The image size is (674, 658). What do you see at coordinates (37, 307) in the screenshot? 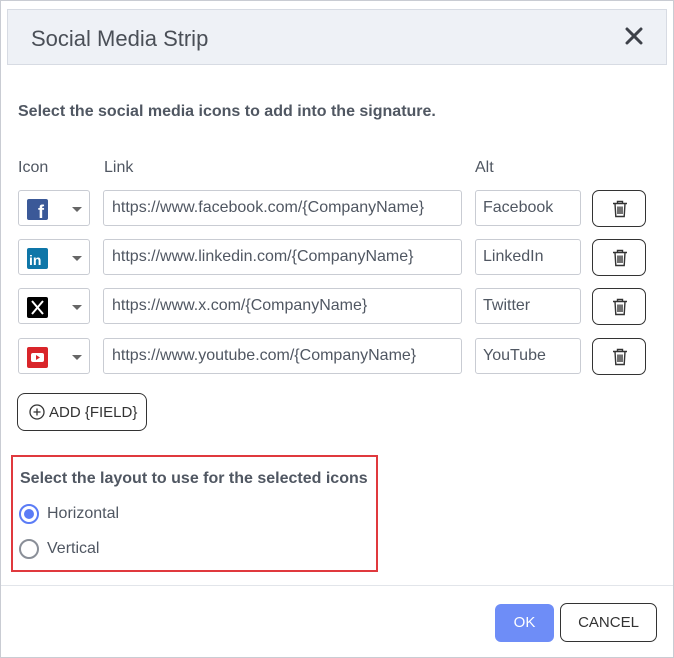
I see `x-icon` at bounding box center [37, 307].